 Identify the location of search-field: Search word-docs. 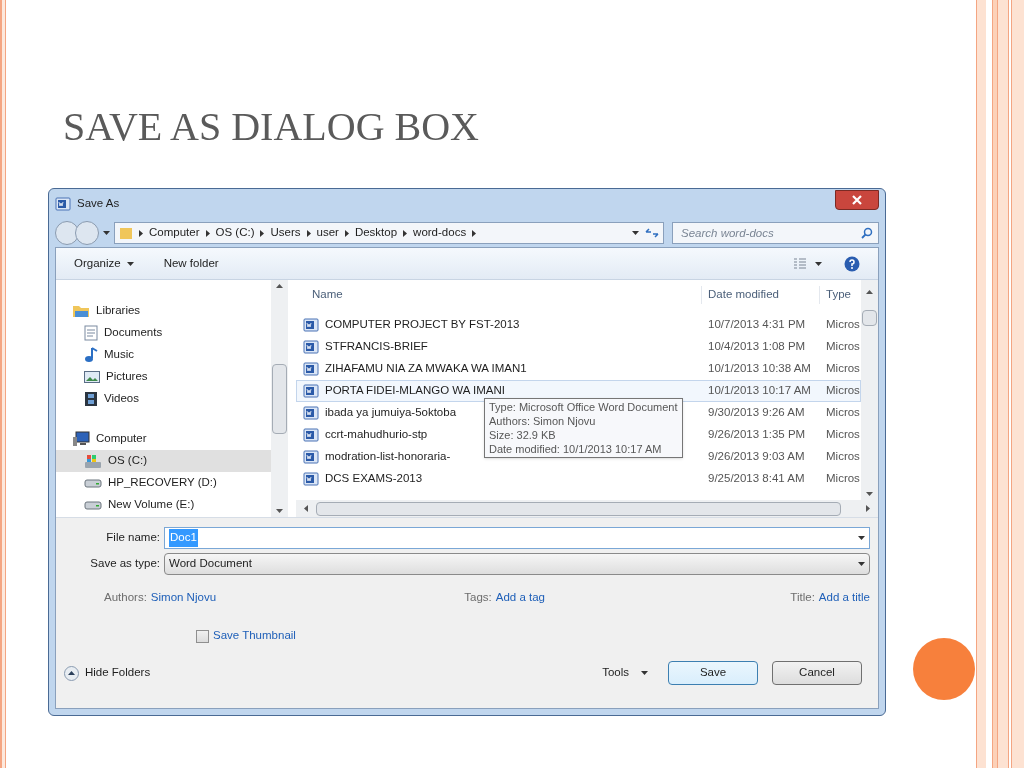
(775, 233).